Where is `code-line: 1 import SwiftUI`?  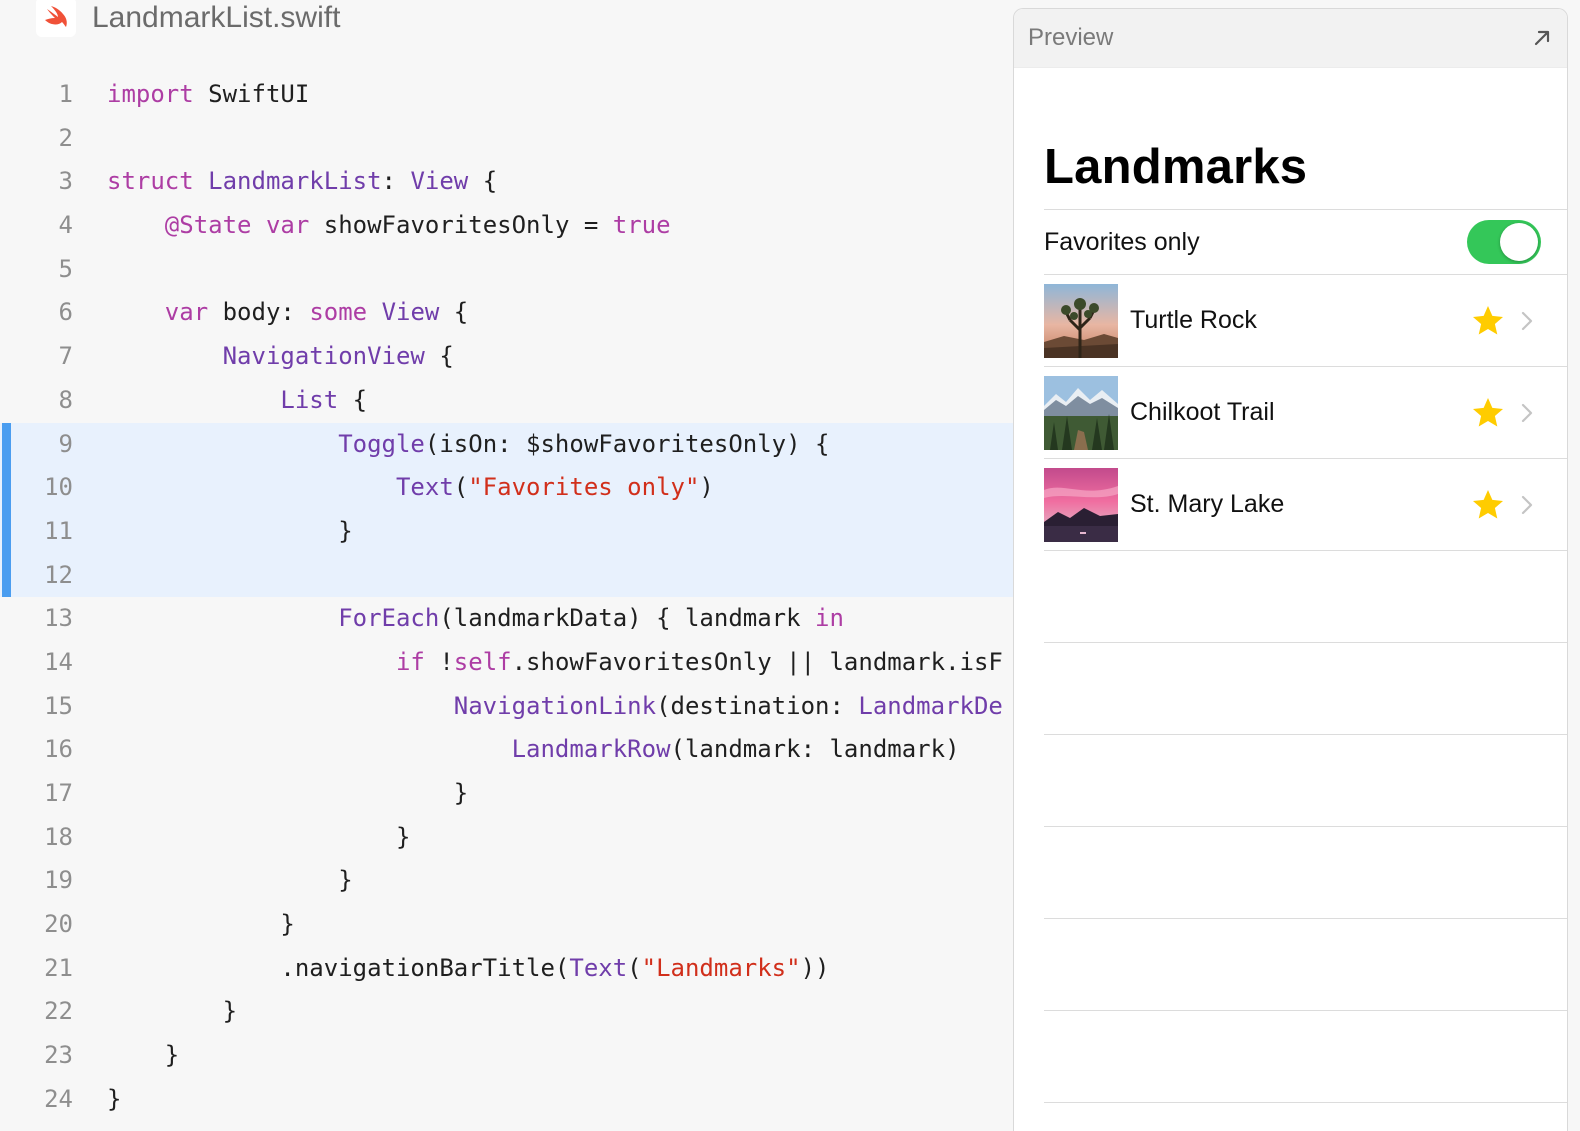
code-line: 1 import SwiftUI is located at coordinates (507, 95).